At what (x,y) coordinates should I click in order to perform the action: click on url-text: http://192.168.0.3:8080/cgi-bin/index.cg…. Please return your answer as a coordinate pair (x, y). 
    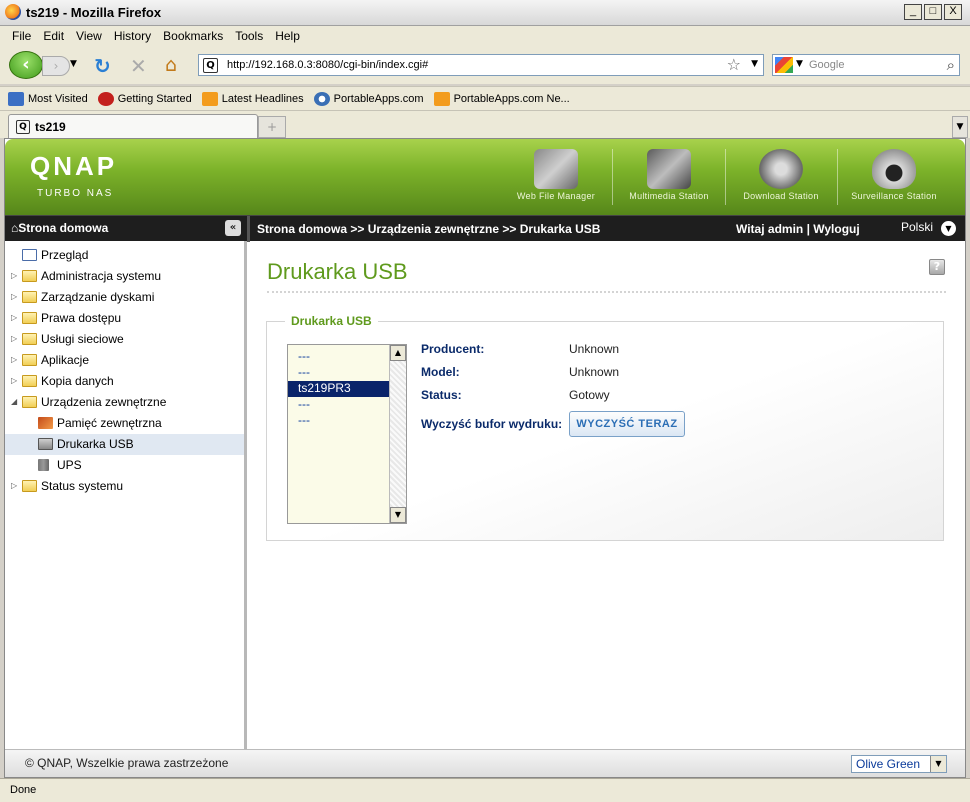
    Looking at the image, I should click on (327, 65).